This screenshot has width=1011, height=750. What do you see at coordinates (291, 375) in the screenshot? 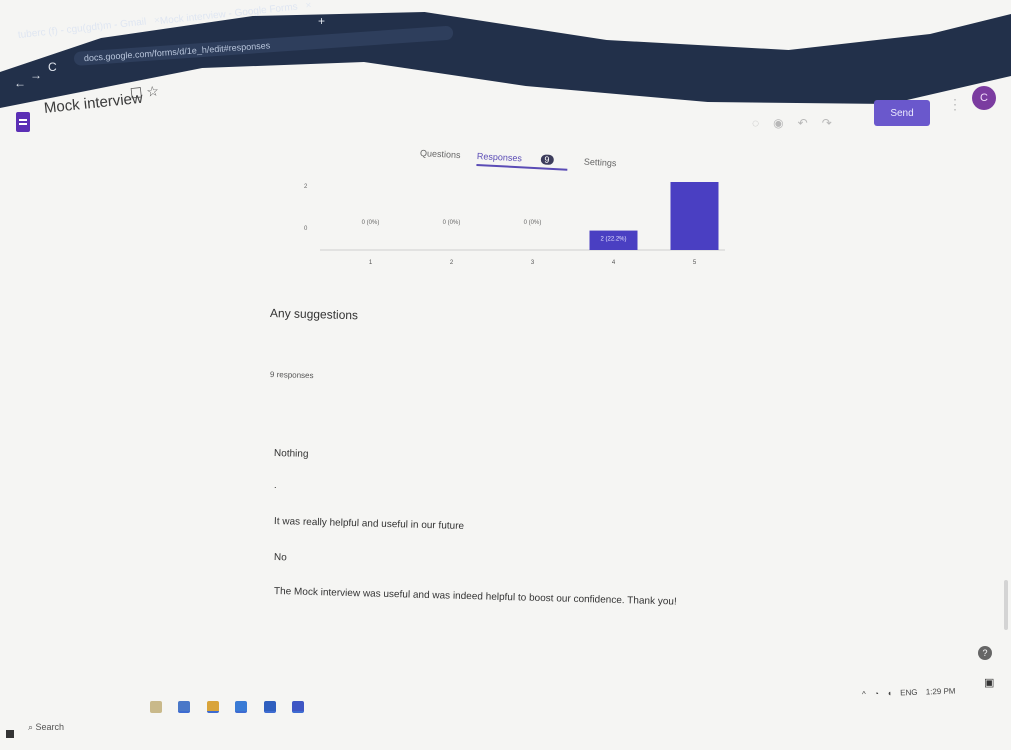
I see `response-count: 9 responses` at bounding box center [291, 375].